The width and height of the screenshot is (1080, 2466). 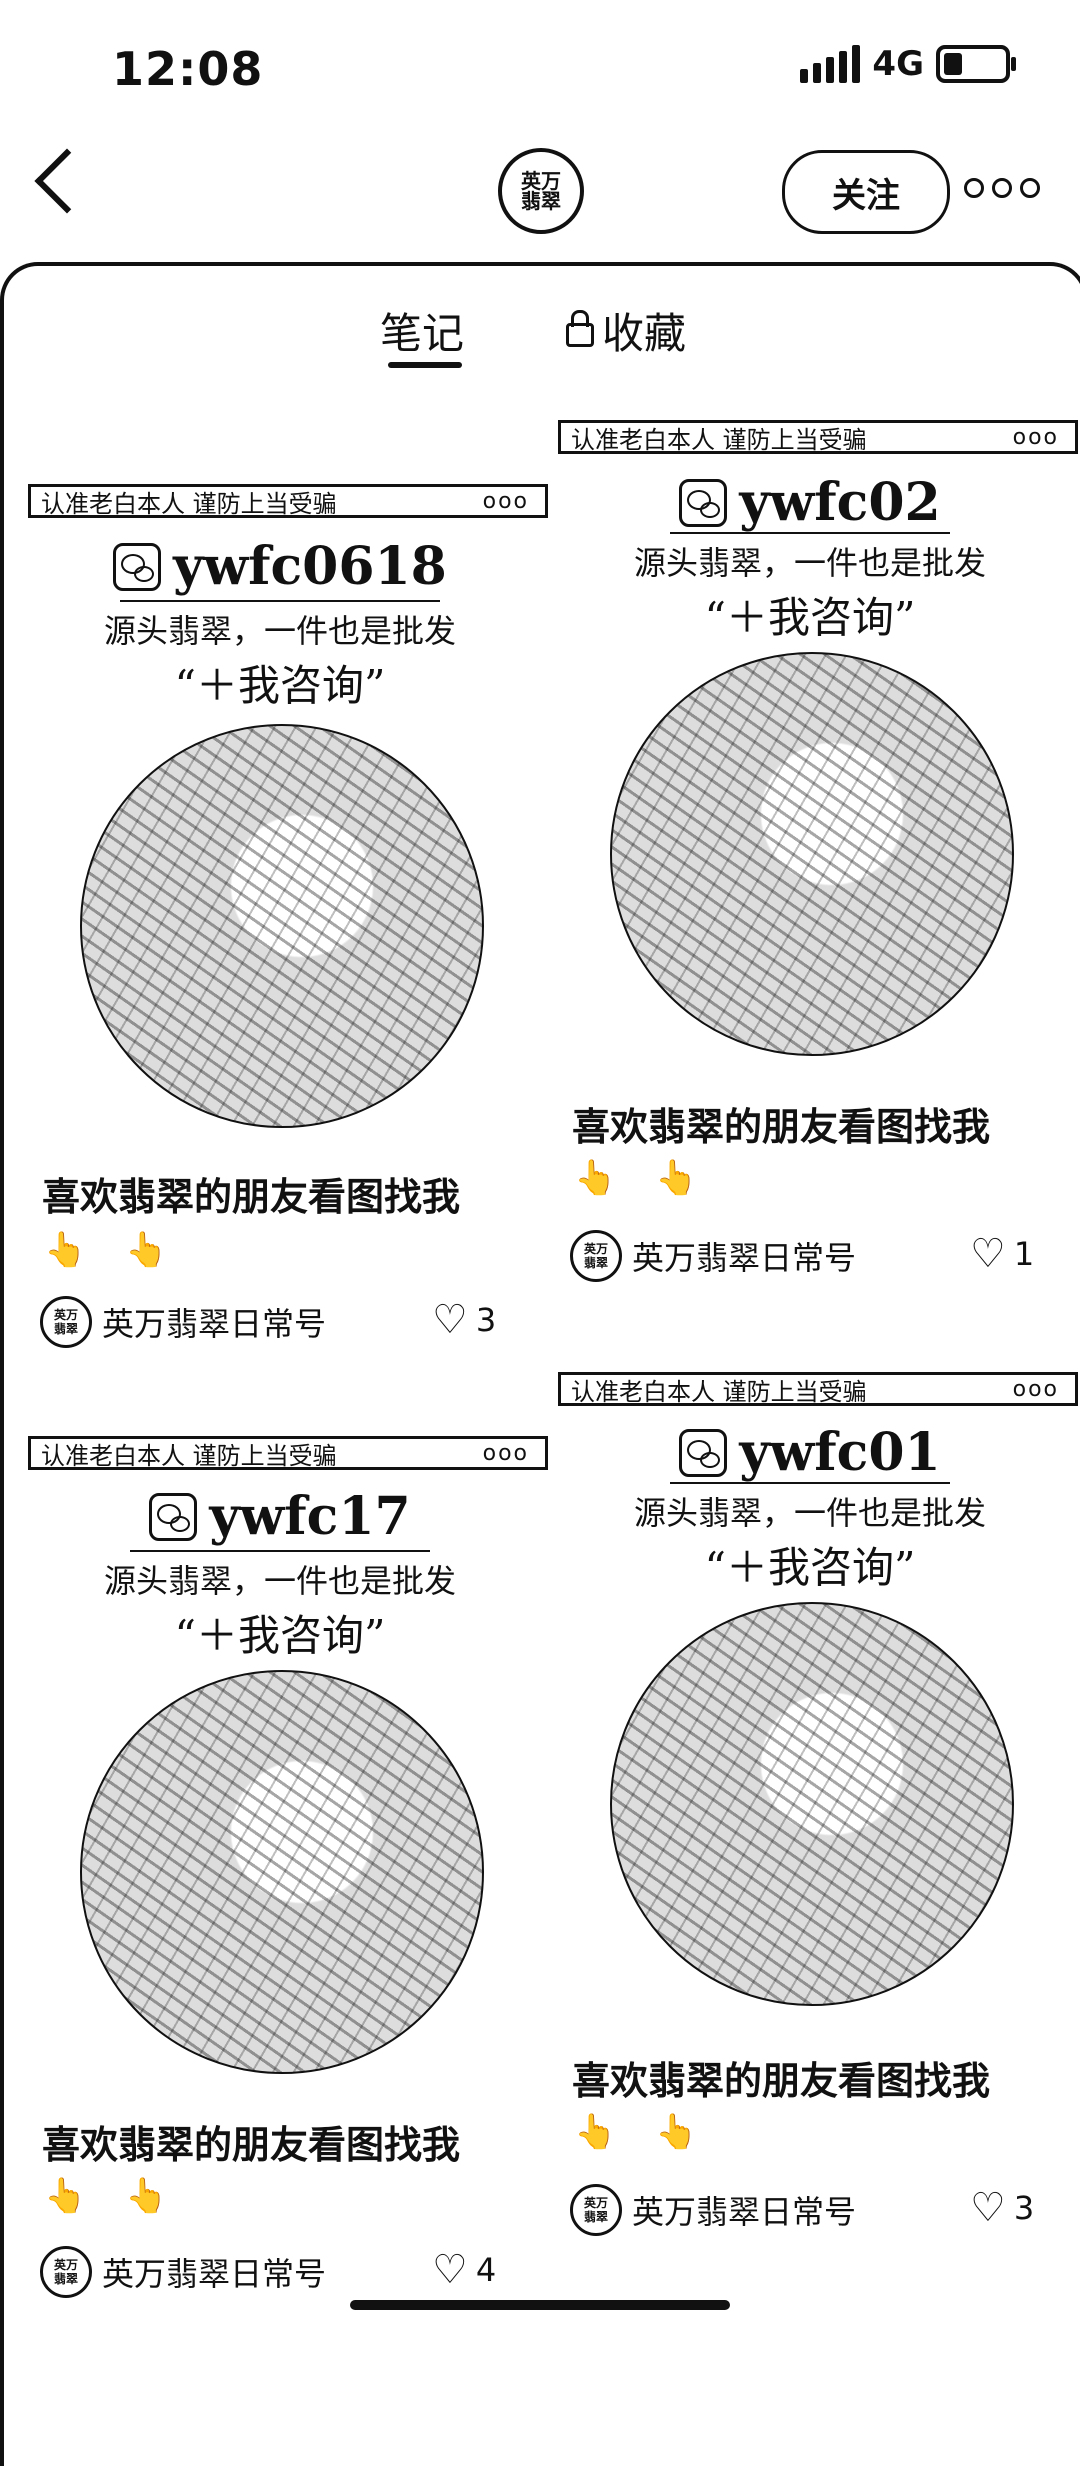 I want to click on like-count: 1, so click(x=1024, y=1254).